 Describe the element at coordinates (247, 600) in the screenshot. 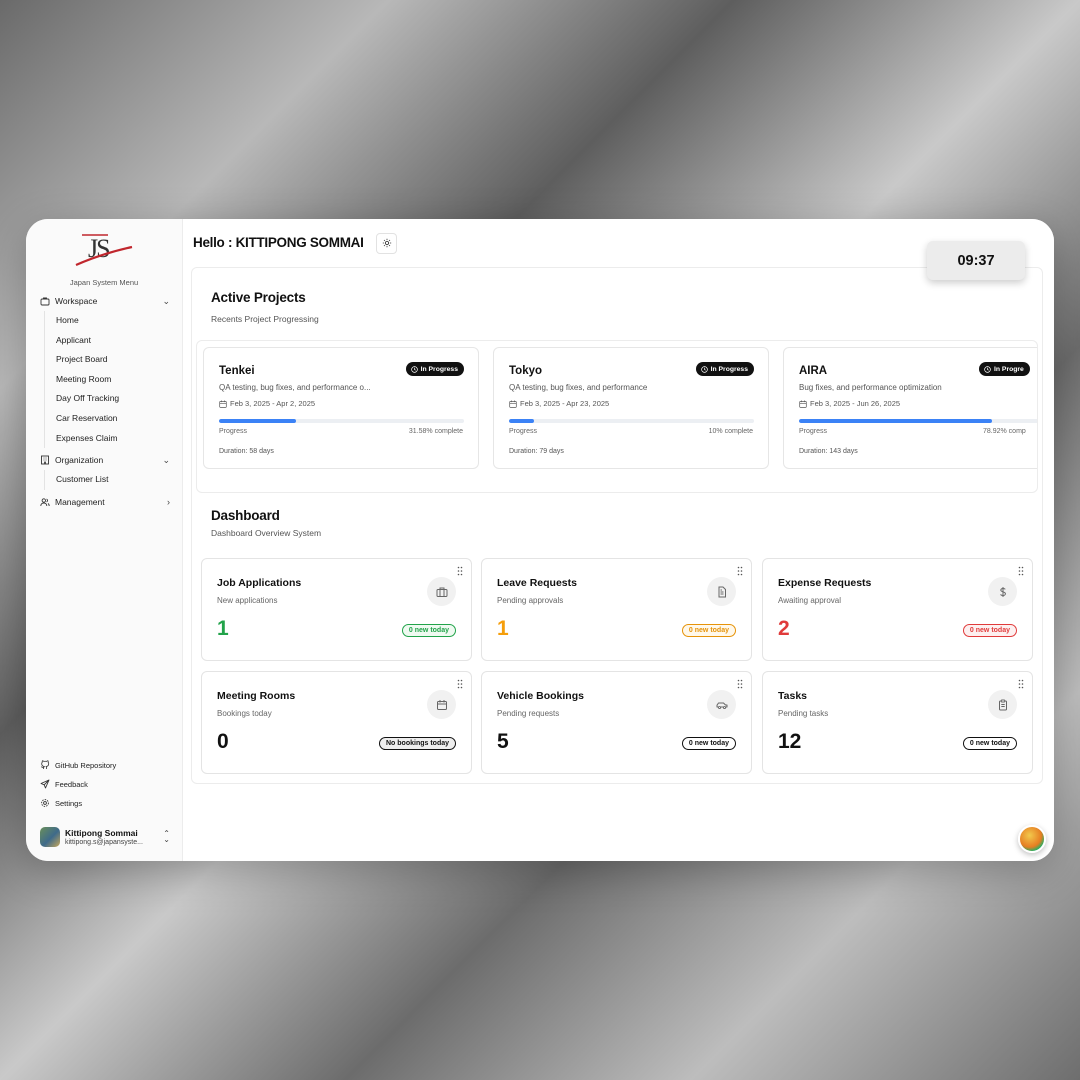

I see `card-subtitle: New applications` at that location.